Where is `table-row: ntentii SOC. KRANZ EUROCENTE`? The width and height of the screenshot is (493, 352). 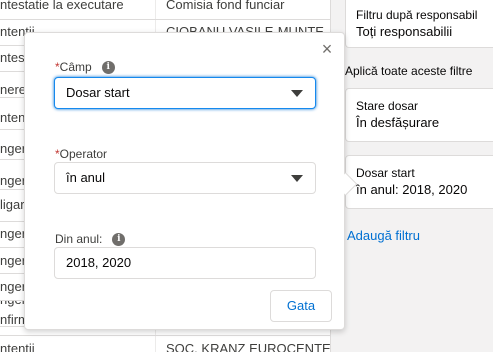
table-row: ntentii SOC. KRANZ EUROCENTE is located at coordinates (166, 344).